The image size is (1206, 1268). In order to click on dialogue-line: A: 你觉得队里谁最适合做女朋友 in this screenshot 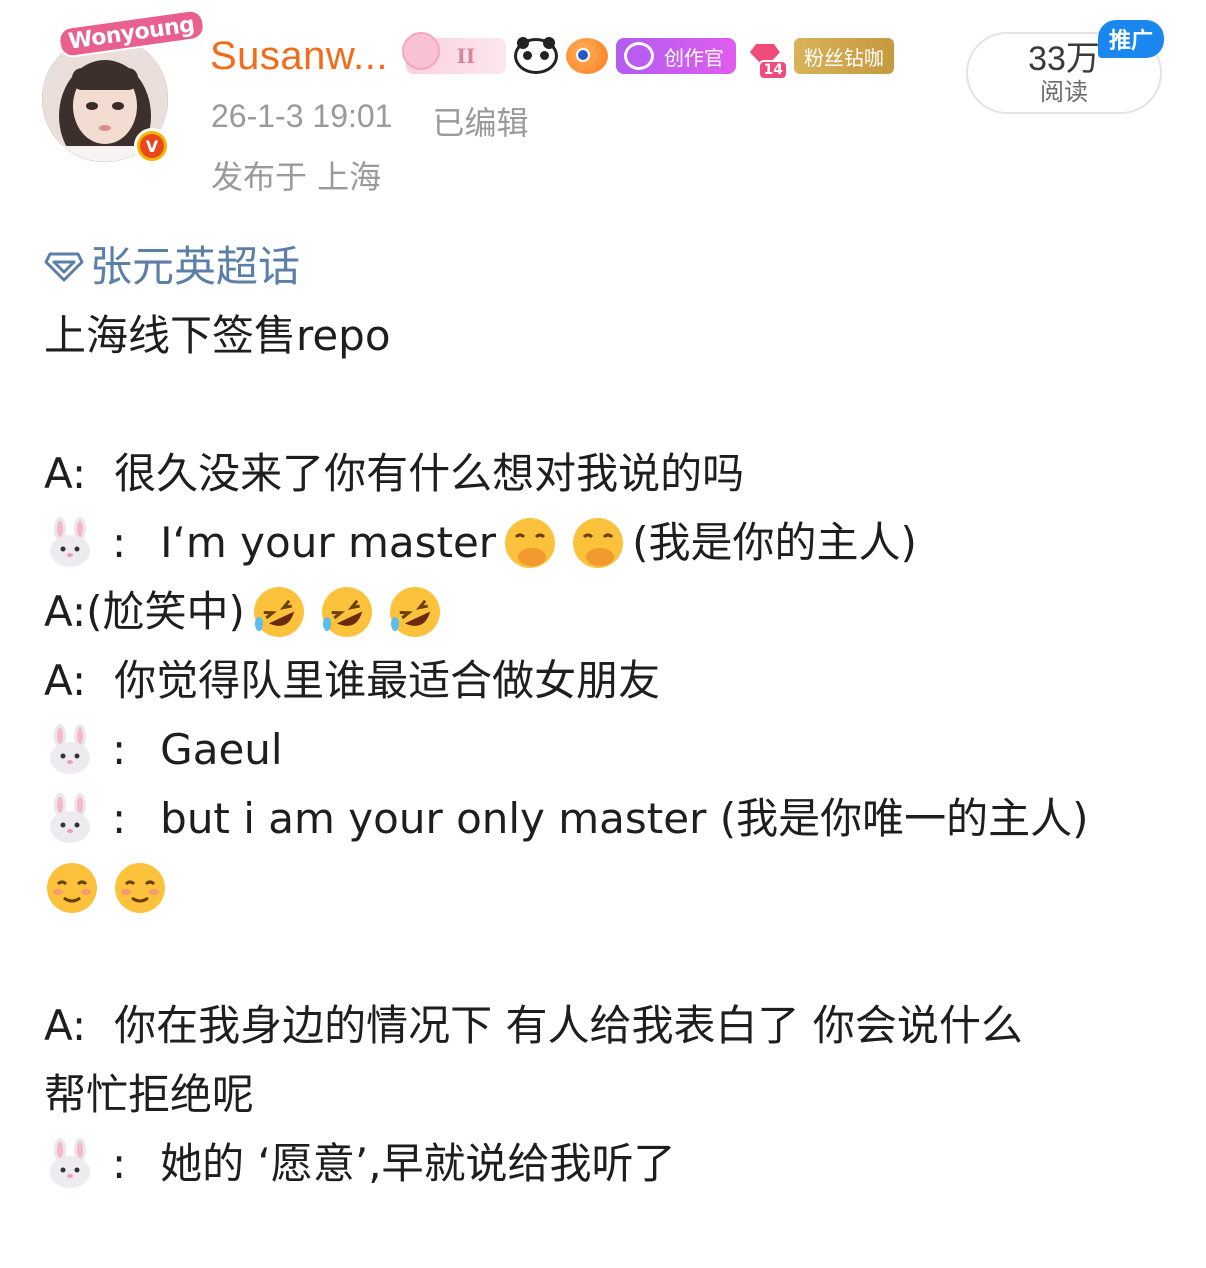, I will do `click(609, 680)`.